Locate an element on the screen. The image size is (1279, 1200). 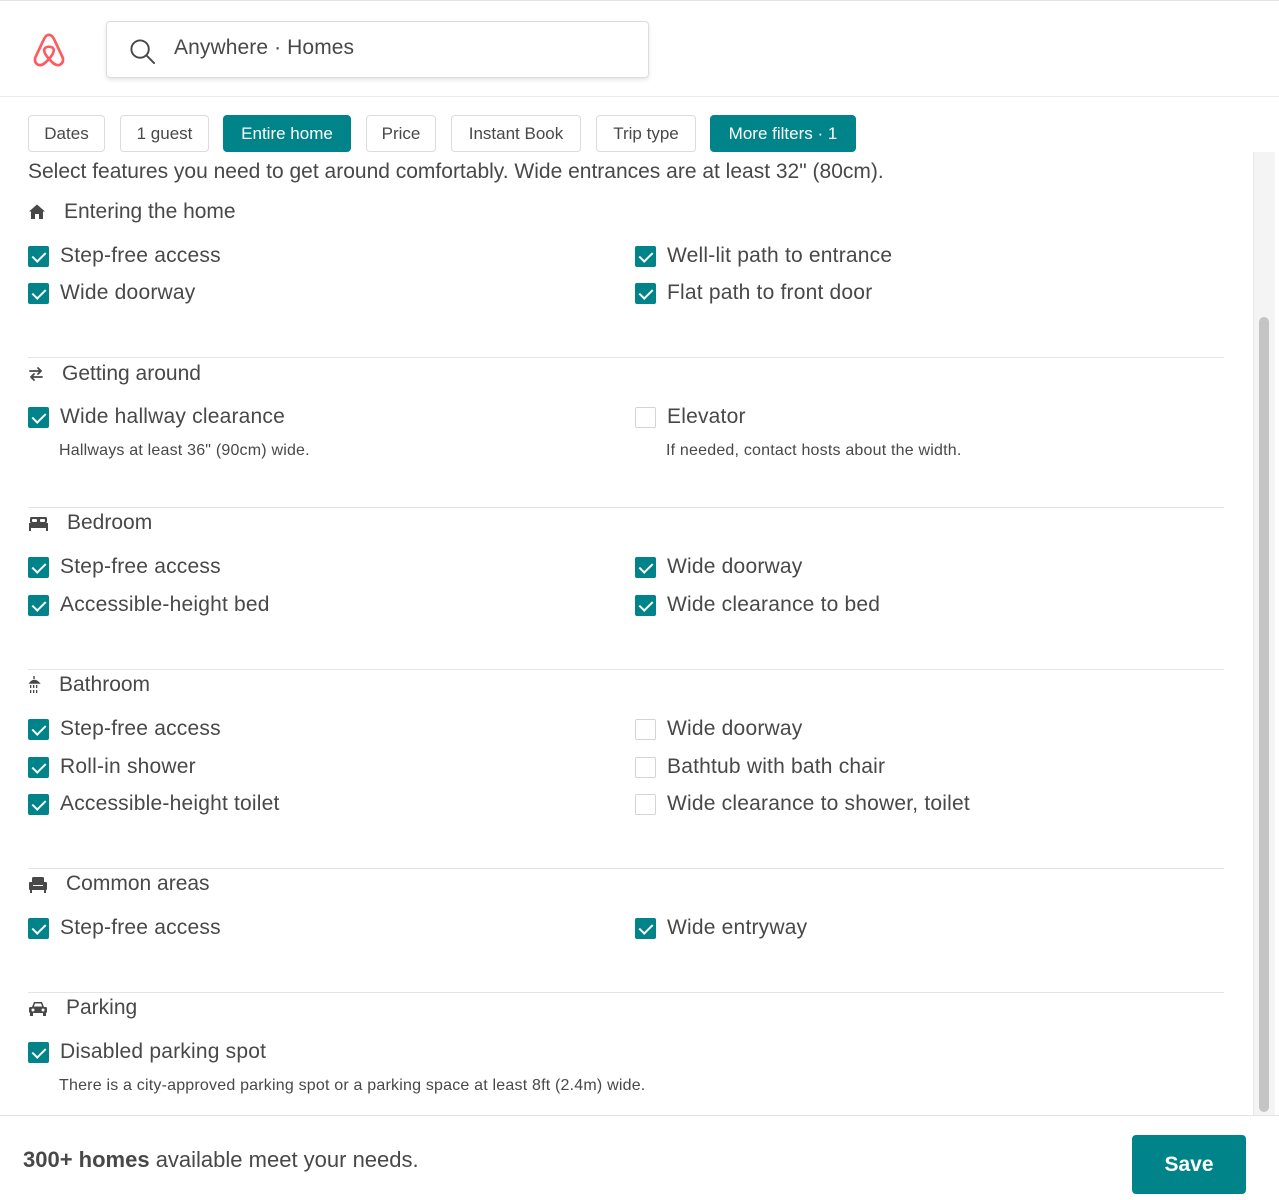
checkbox-option: Accessible-height toilet is located at coordinates (154, 804).